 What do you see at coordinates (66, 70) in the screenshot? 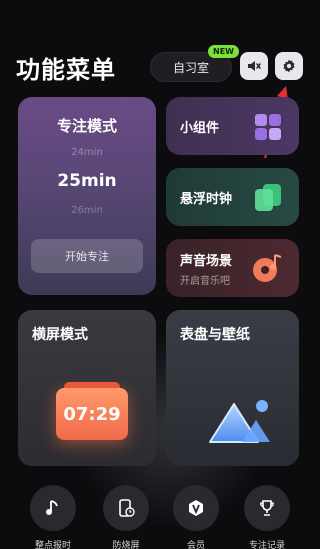
I see `page-title: 功能菜单` at bounding box center [66, 70].